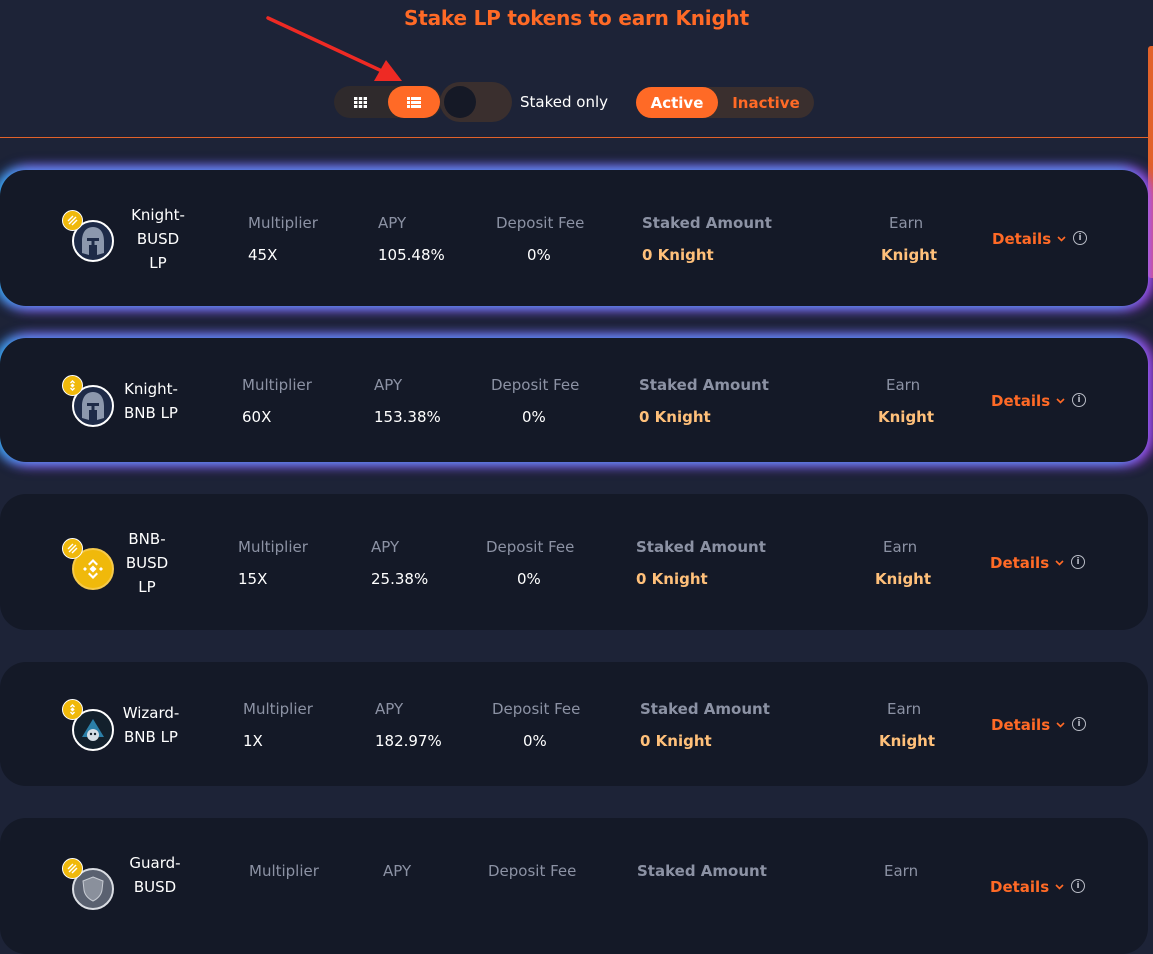  Describe the element at coordinates (263, 255) in the screenshot. I see `multiplier-value: 45X` at that location.